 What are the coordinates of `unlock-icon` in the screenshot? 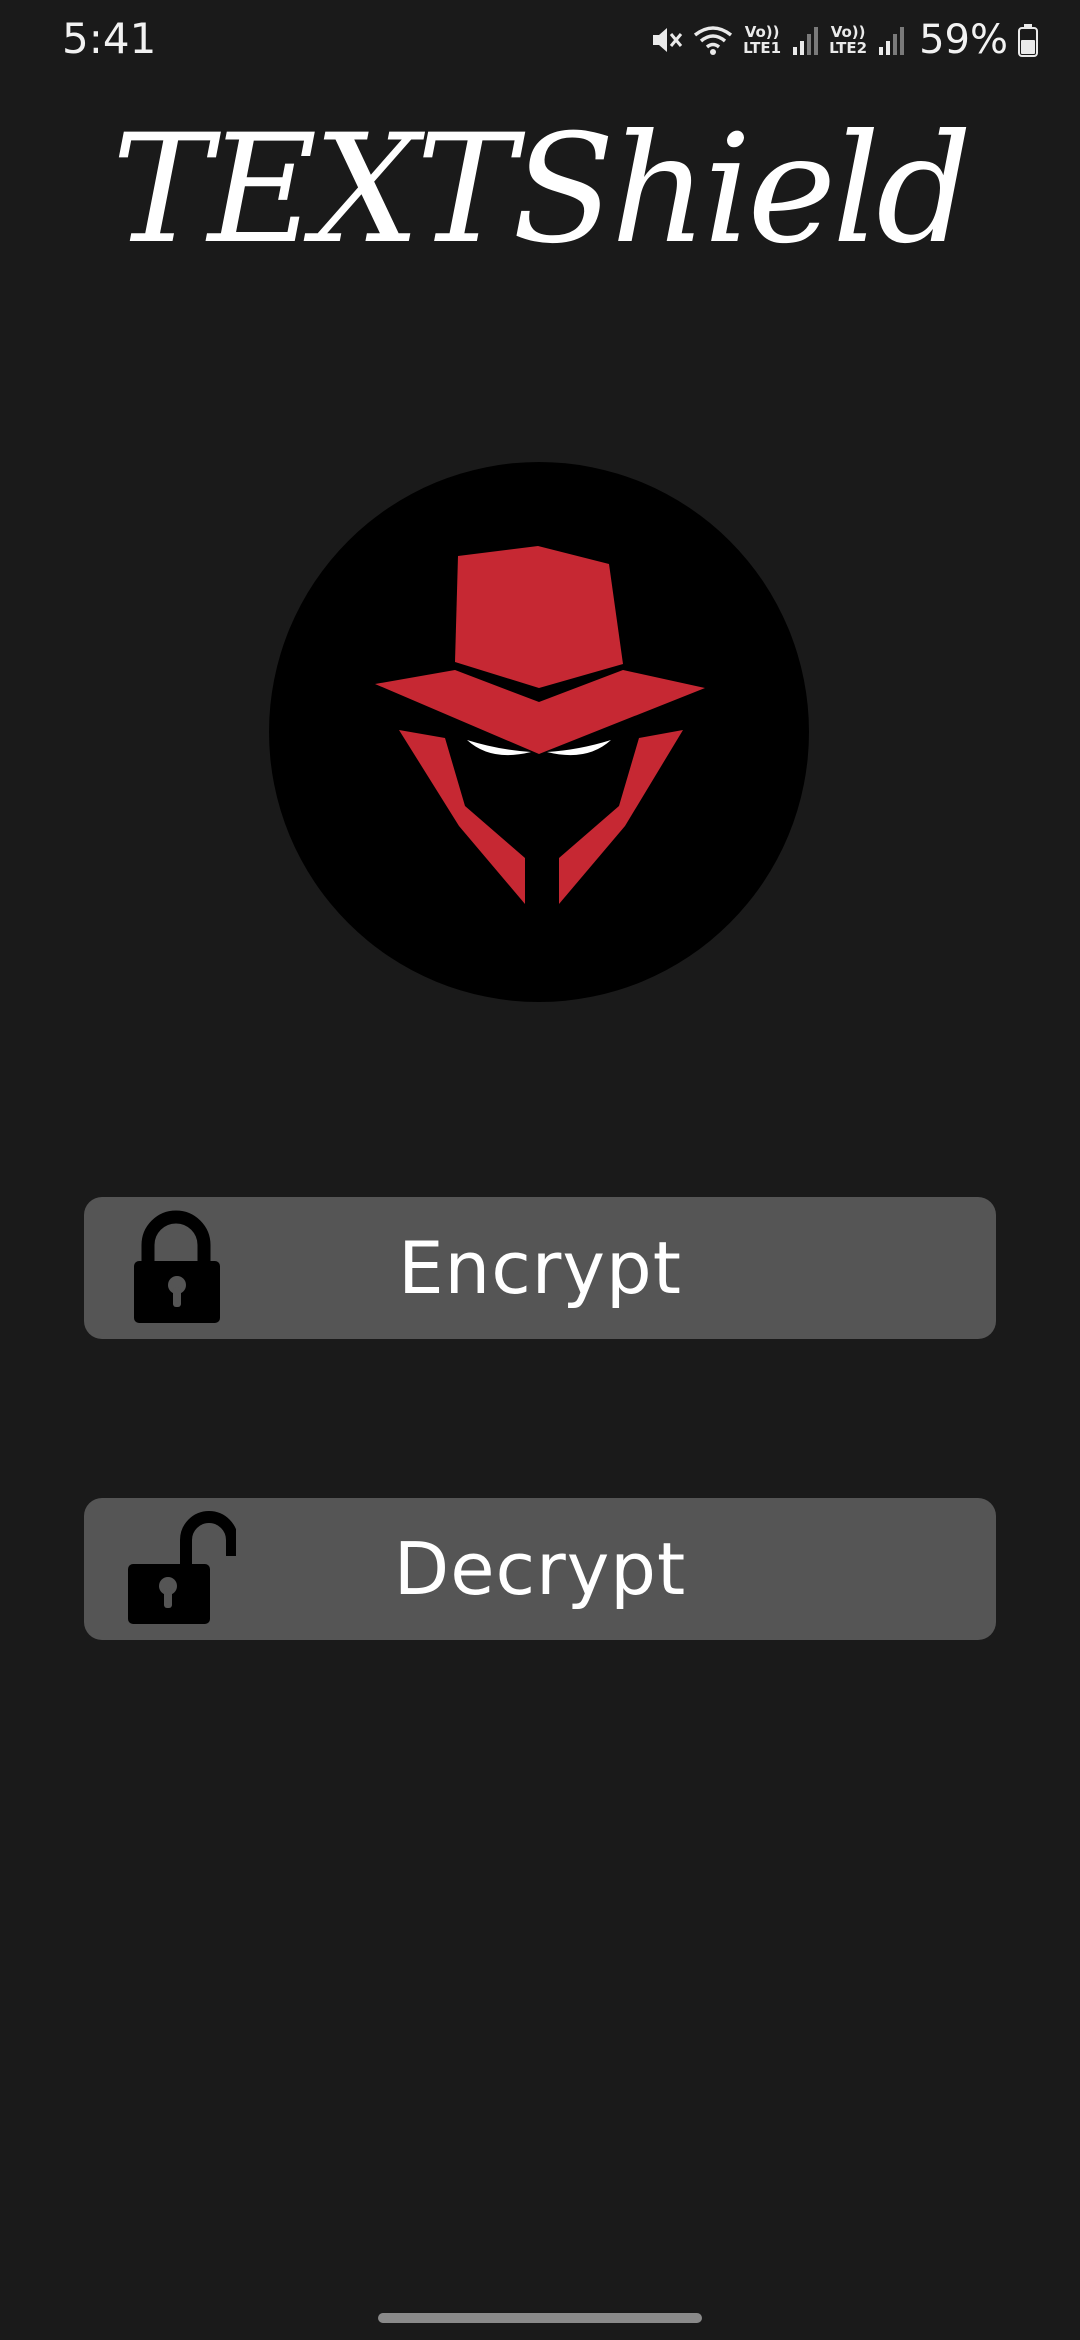 It's located at (182, 1567).